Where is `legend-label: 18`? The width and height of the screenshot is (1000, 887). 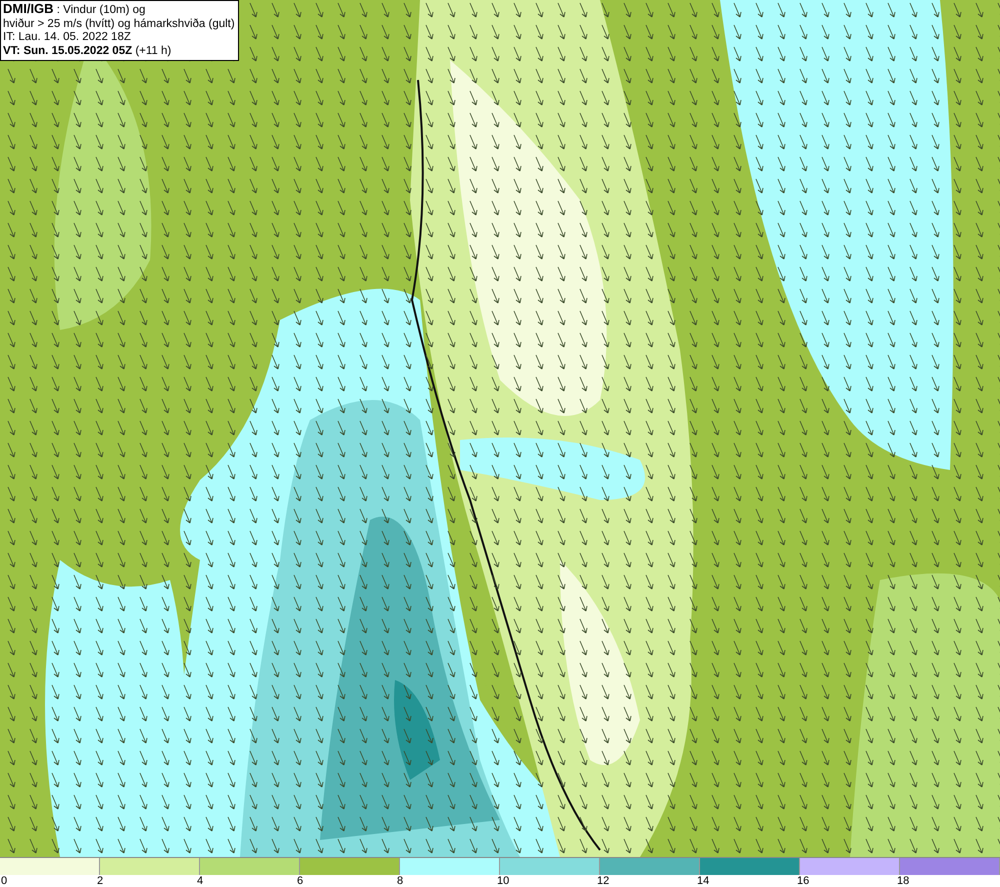 legend-label: 18 is located at coordinates (903, 881).